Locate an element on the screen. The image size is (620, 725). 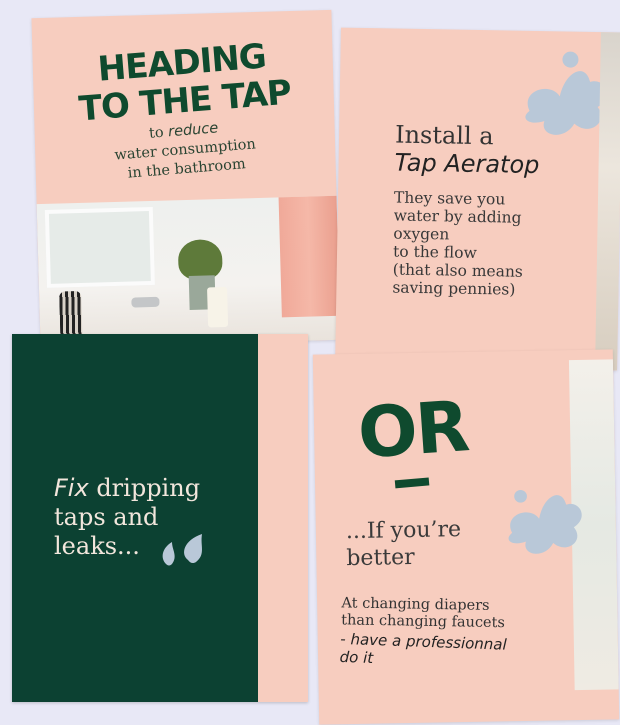
card2-title-line-1: Install a is located at coordinates (444, 135).